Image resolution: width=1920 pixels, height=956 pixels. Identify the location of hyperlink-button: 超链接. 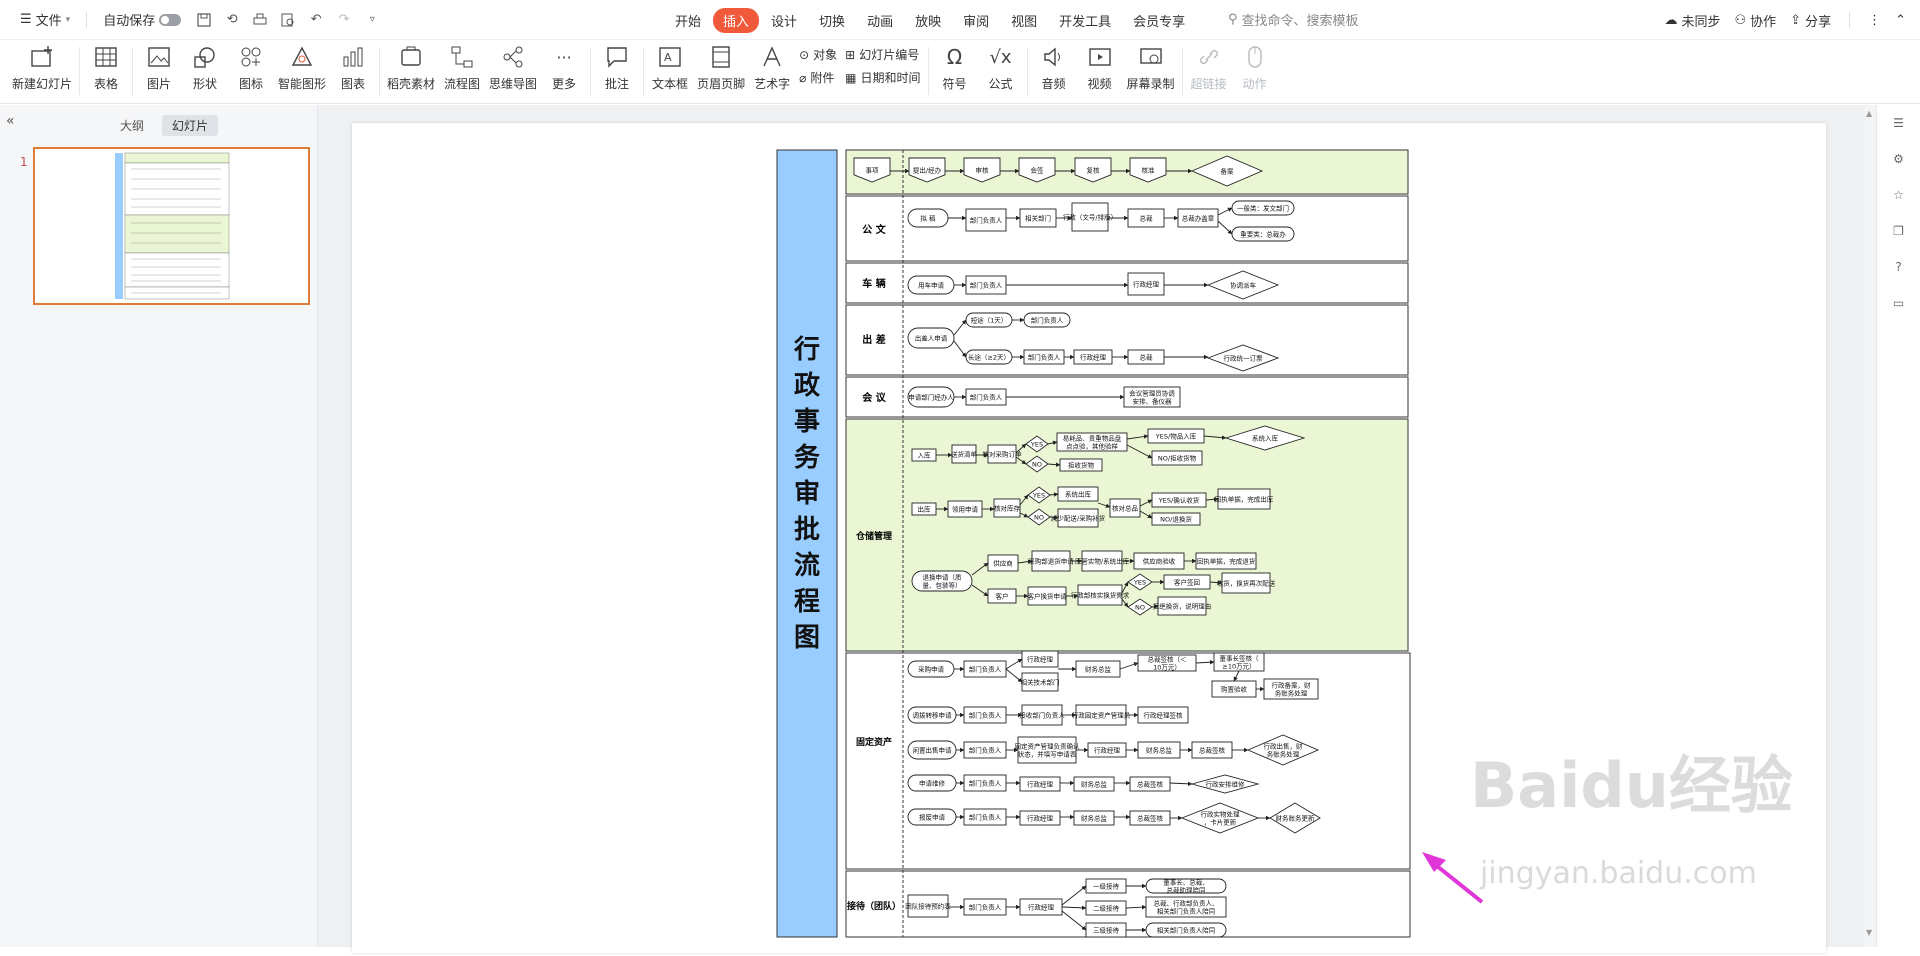
(1209, 71).